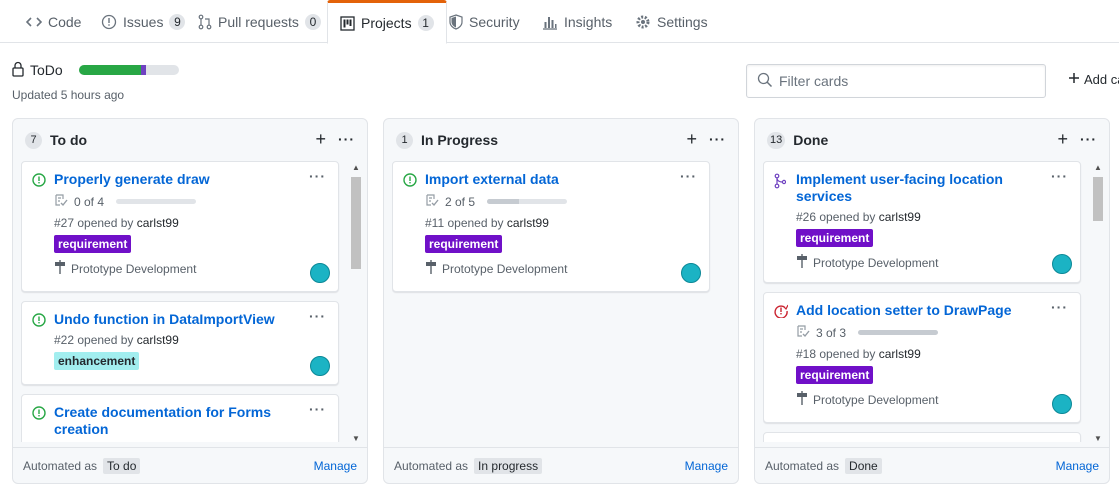  What do you see at coordinates (177, 21) in the screenshot?
I see `issues-count: 9` at bounding box center [177, 21].